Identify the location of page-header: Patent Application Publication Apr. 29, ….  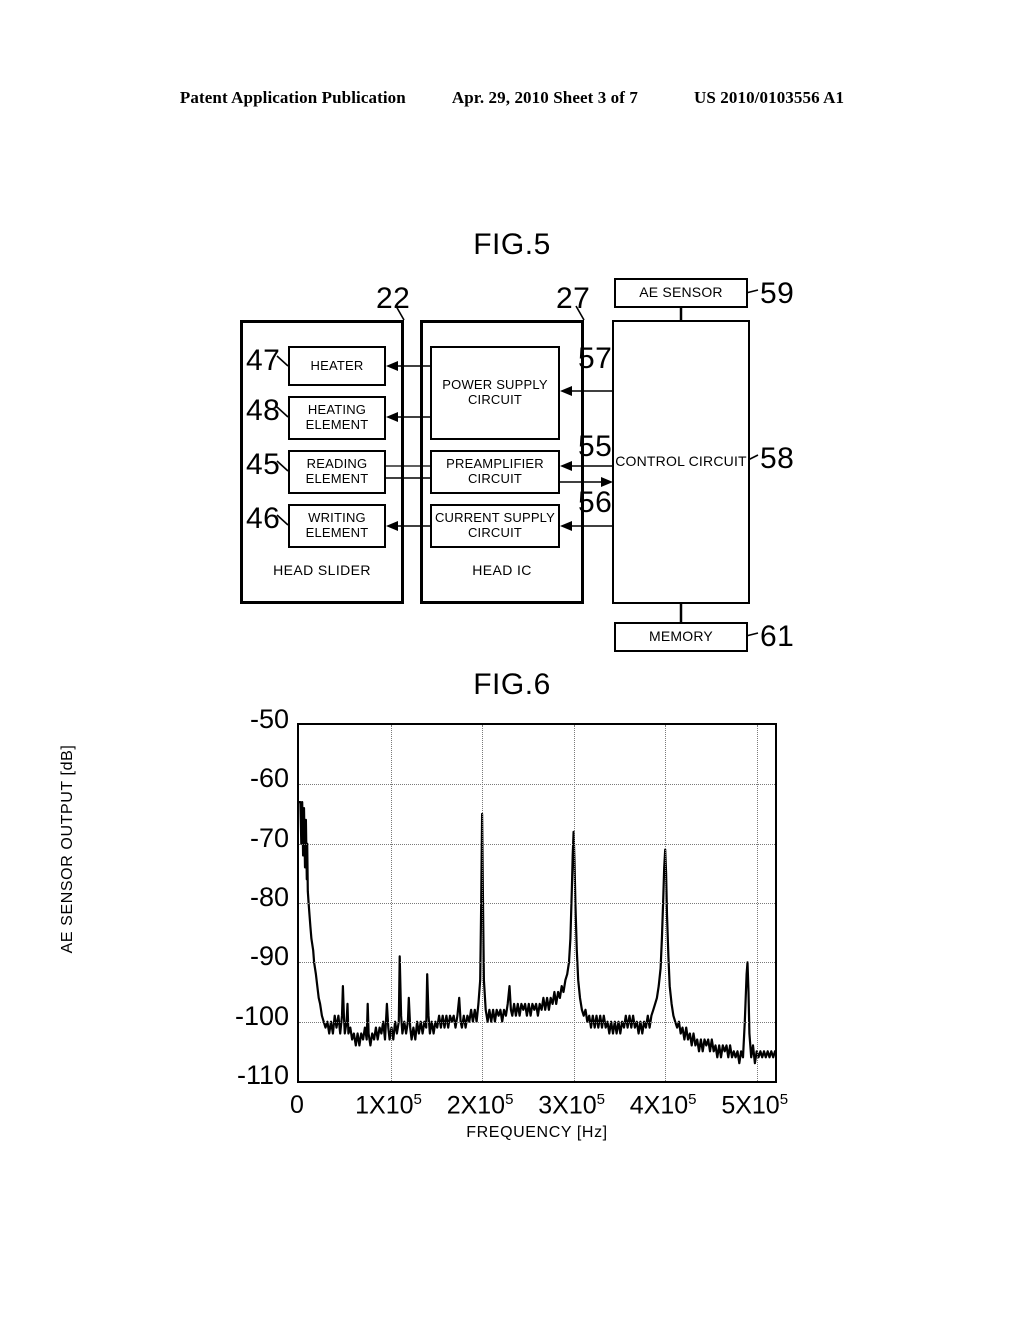
(512, 98).